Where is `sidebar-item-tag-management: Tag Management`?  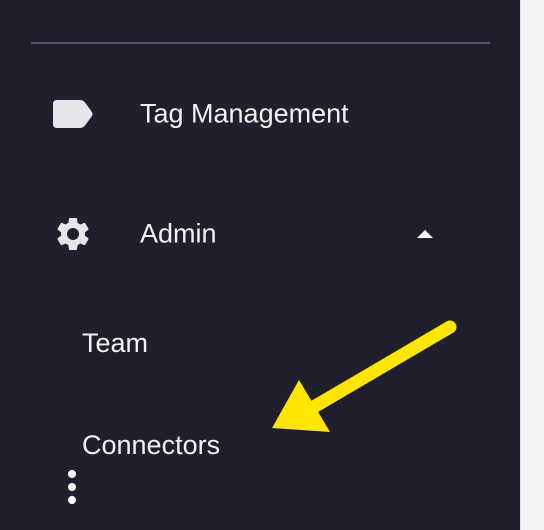
sidebar-item-tag-management: Tag Management is located at coordinates (260, 114).